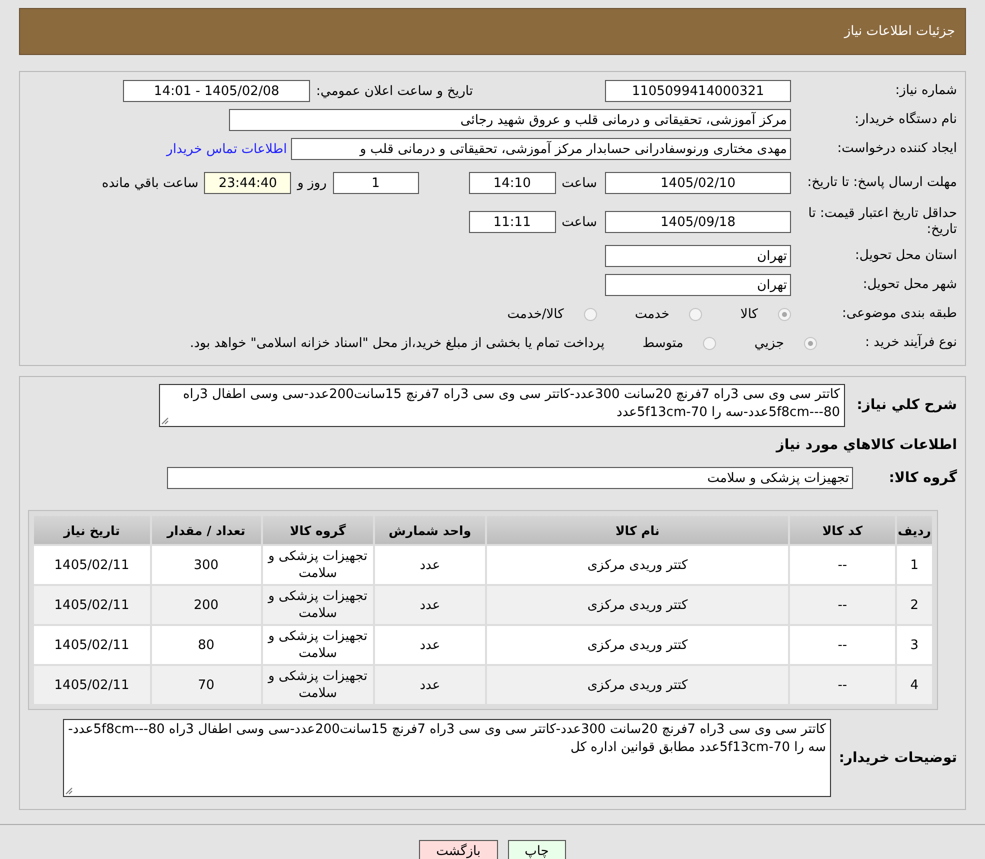 The width and height of the screenshot is (985, 859). What do you see at coordinates (537, 849) in the screenshot?
I see `print-button: چاپ` at bounding box center [537, 849].